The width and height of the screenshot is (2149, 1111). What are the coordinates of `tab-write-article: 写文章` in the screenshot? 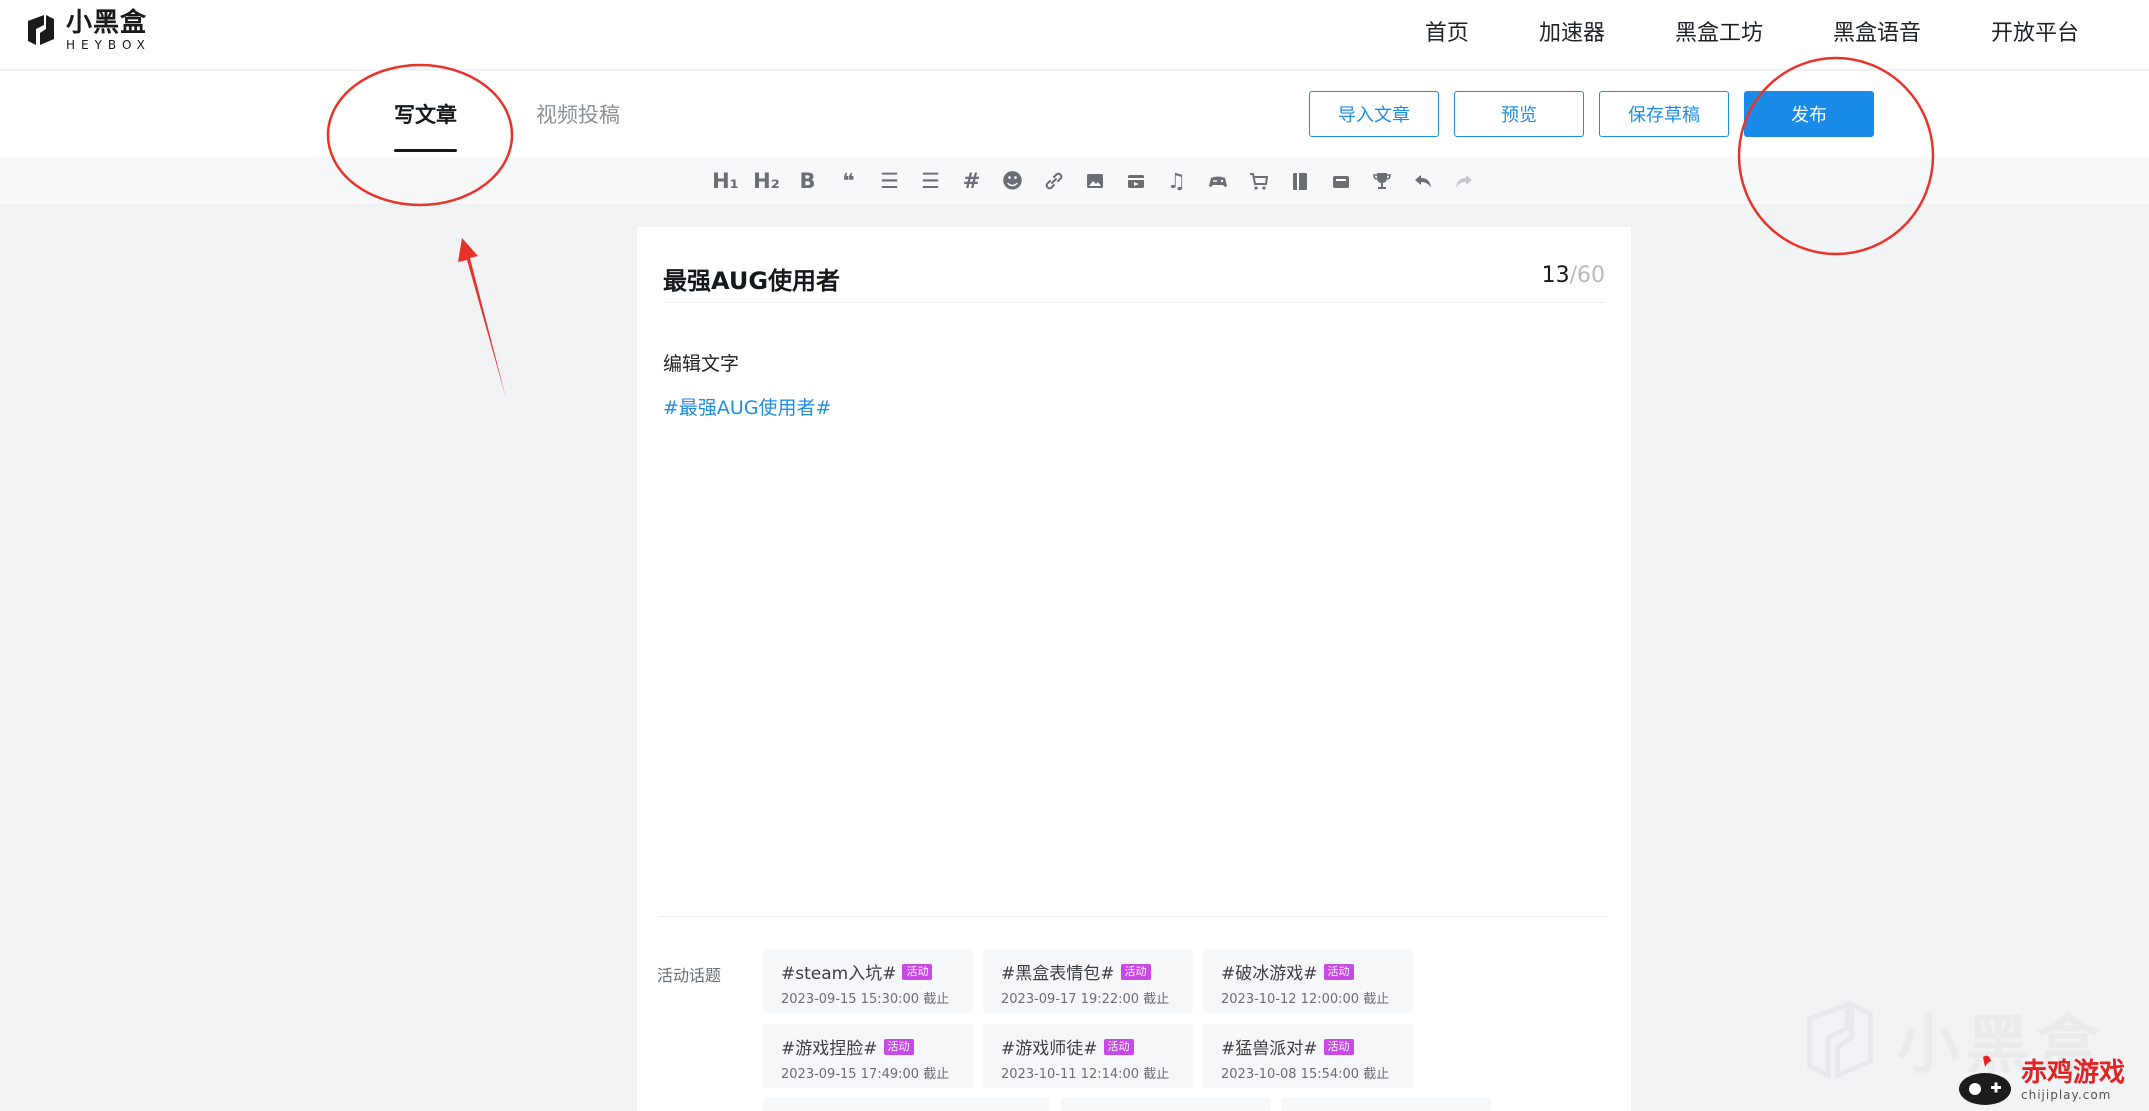 It's located at (425, 125).